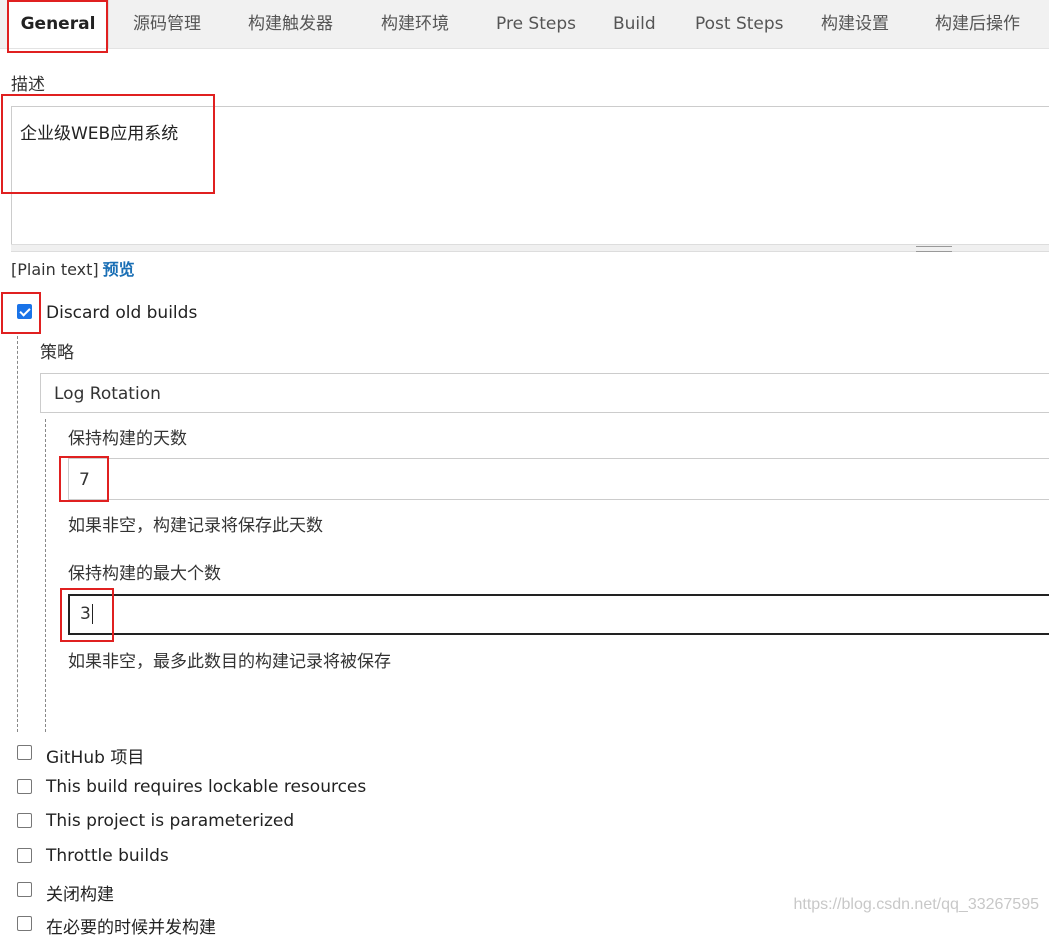  What do you see at coordinates (290, 24) in the screenshot?
I see `tab-build-triggers: 构建触发器` at bounding box center [290, 24].